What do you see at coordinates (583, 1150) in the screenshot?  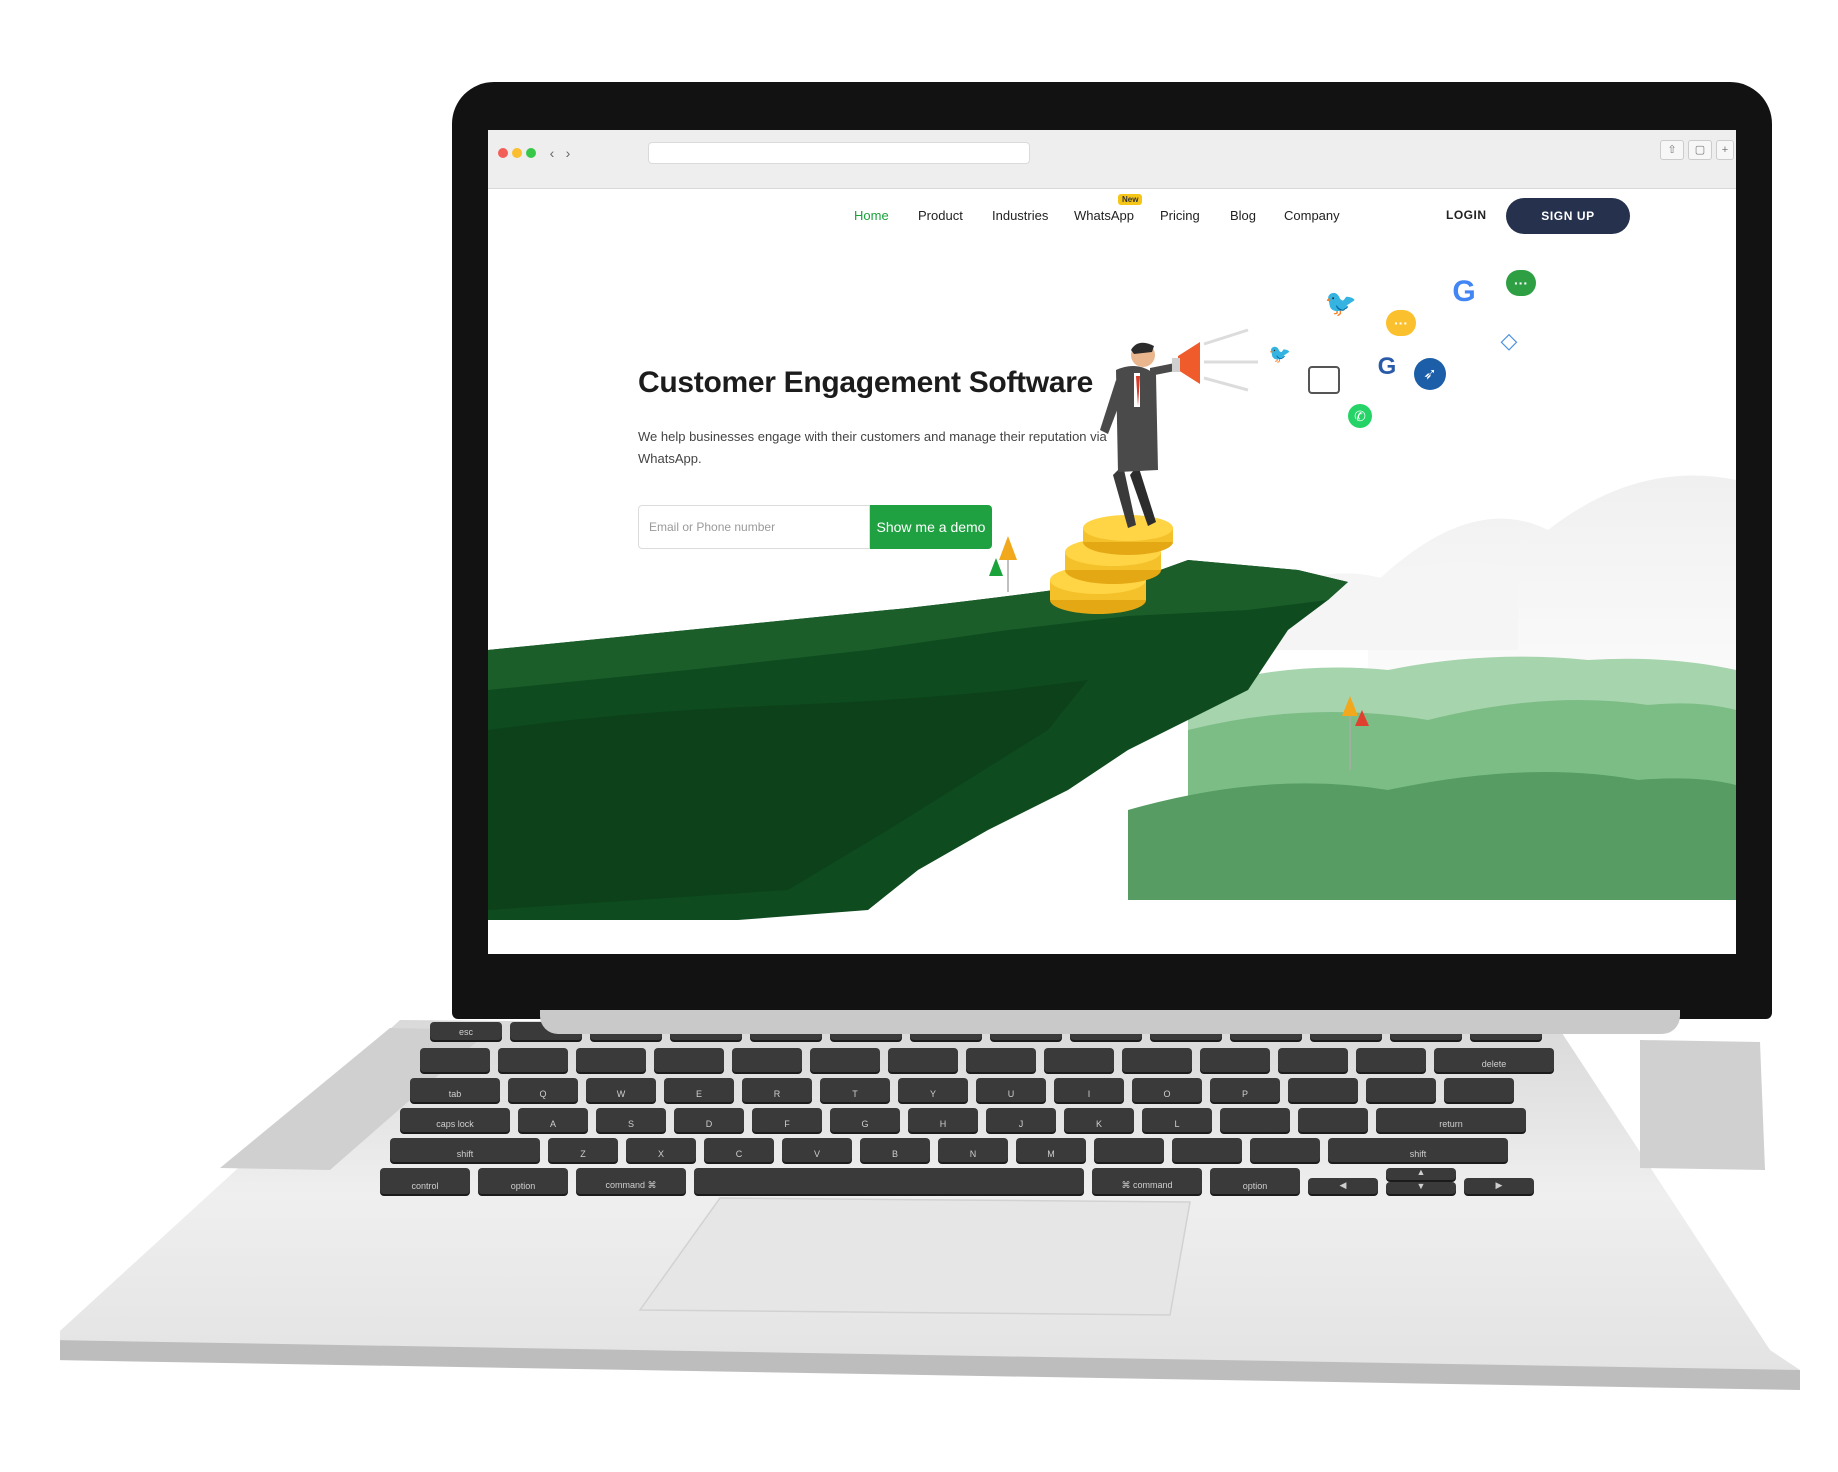 I see `letter-key-z: Z` at bounding box center [583, 1150].